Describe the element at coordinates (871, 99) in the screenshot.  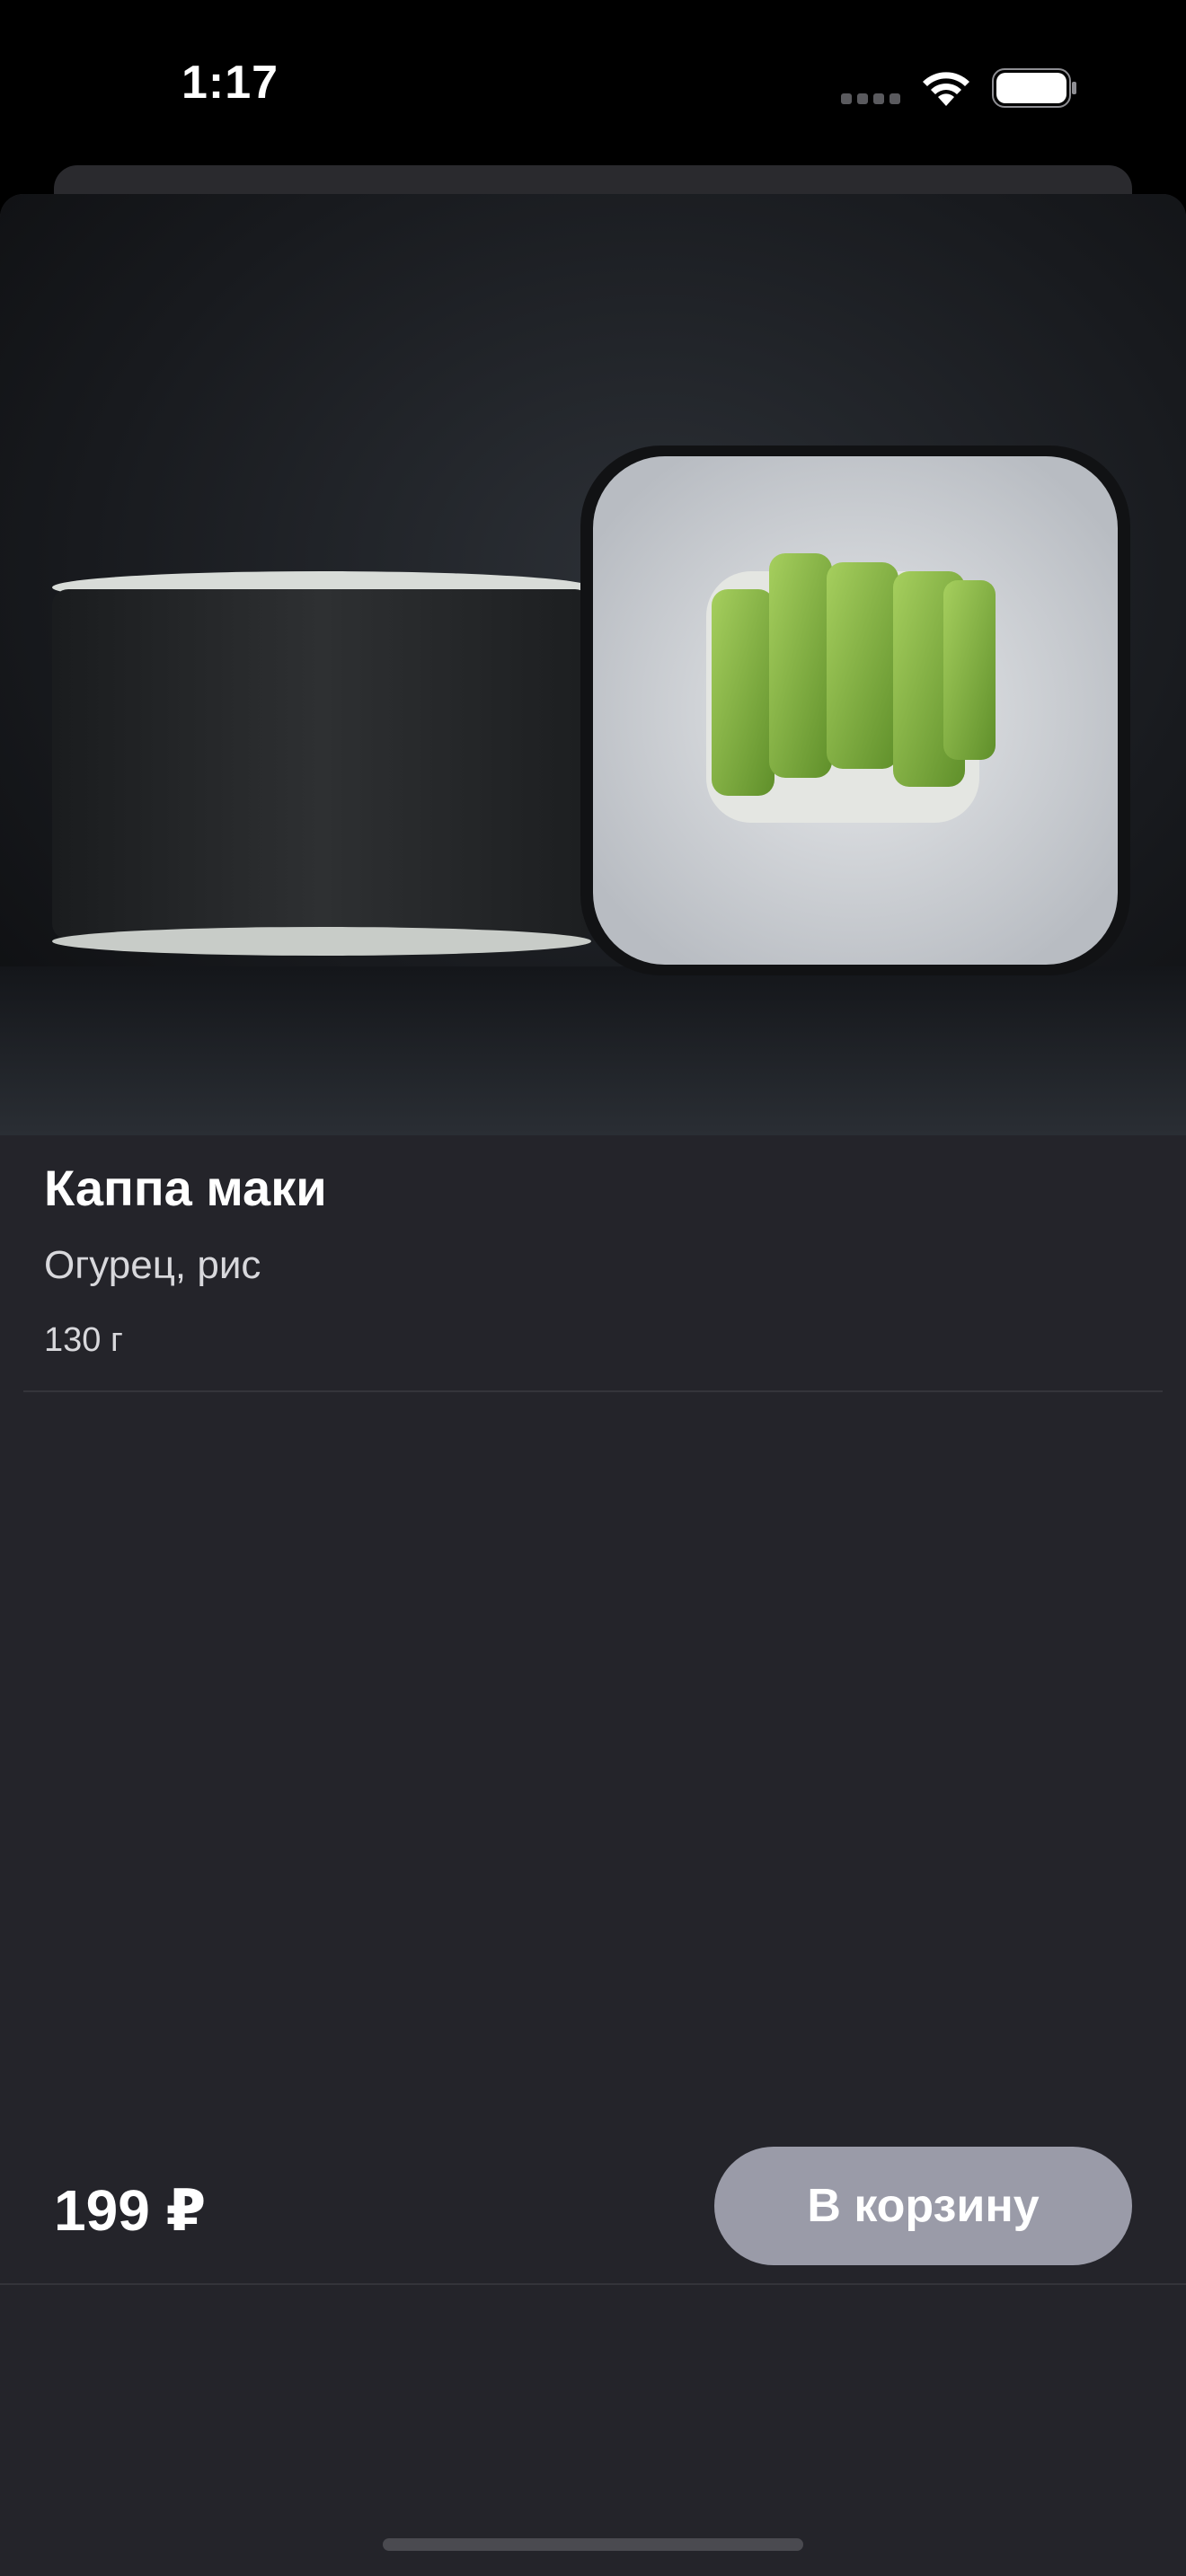
I see `cellular-signal-icon` at that location.